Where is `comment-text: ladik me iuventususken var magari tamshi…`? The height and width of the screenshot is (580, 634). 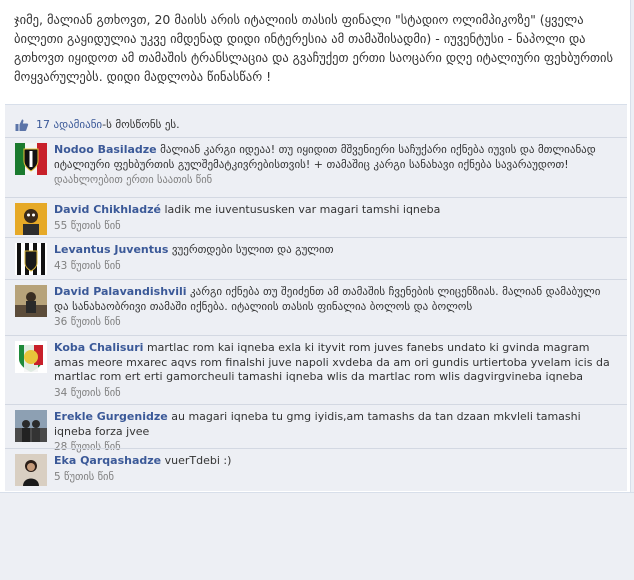 comment-text: ladik me iuventususken var magari tamshi… is located at coordinates (302, 209).